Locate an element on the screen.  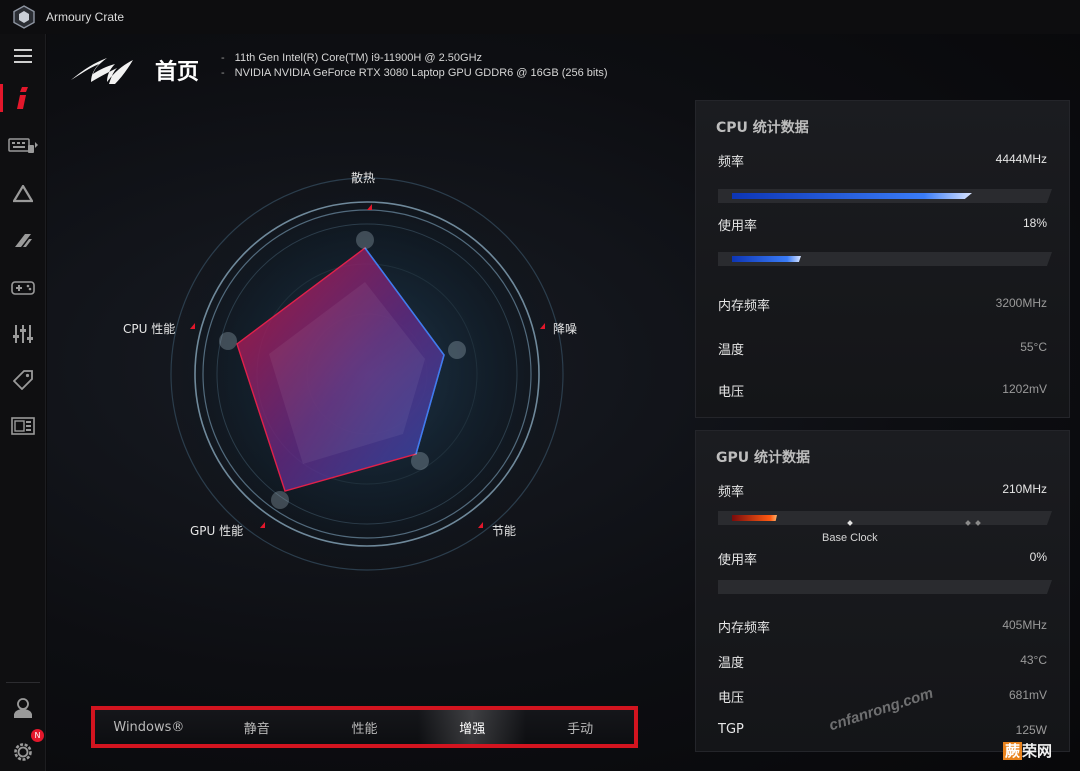
window-title: Armoury Crate is located at coordinates (85, 17).